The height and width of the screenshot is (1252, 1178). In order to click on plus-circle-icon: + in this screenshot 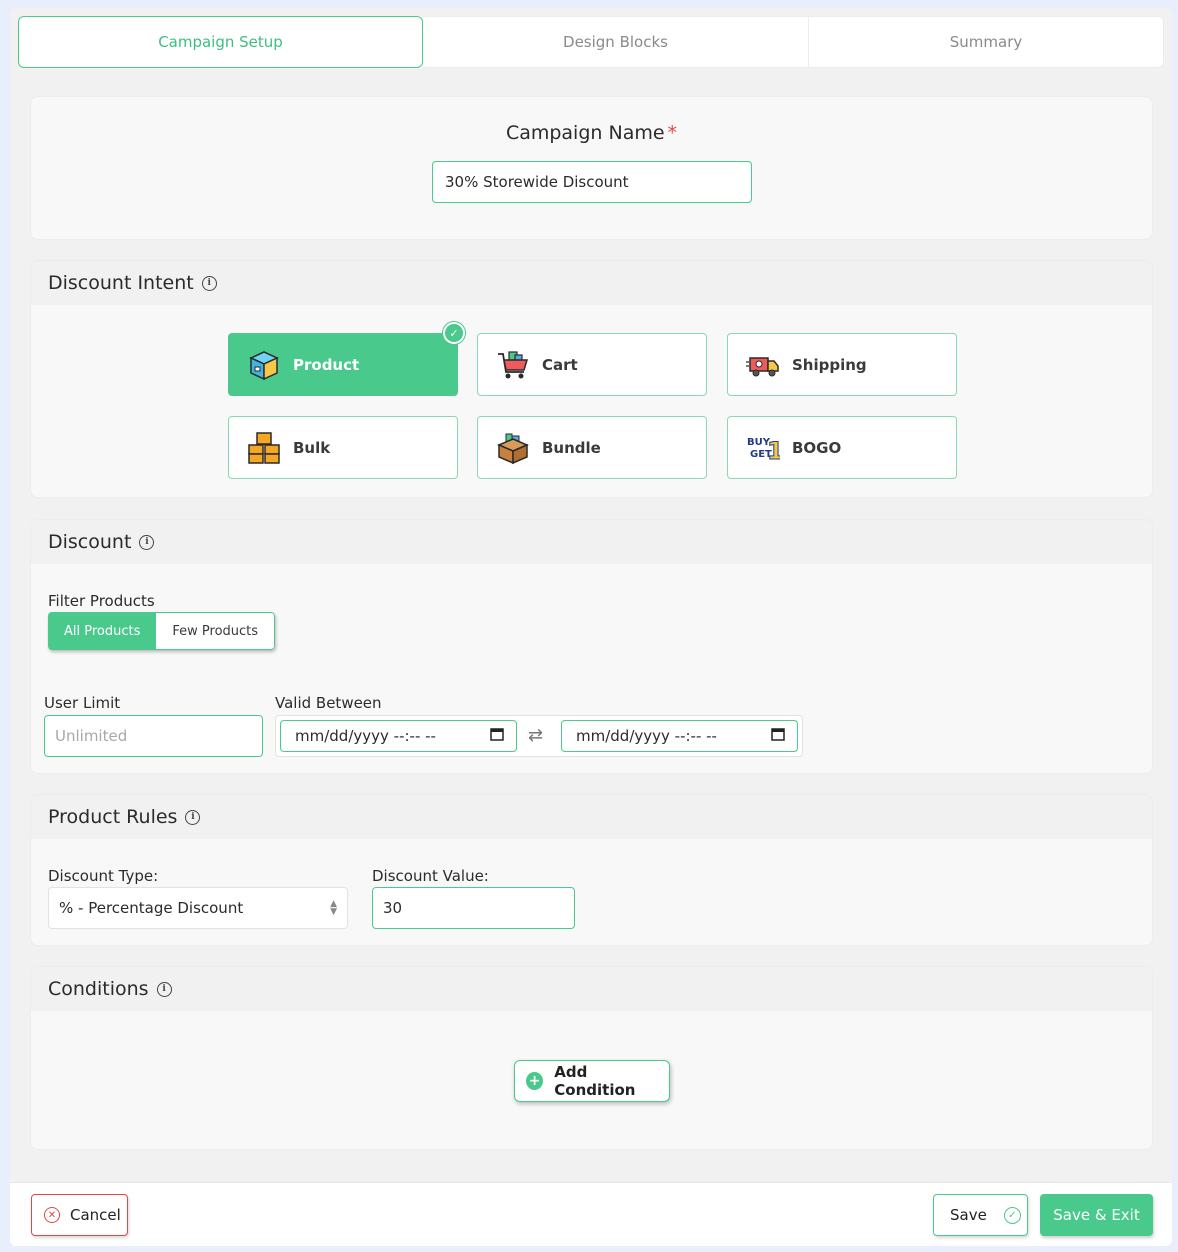, I will do `click(535, 1081)`.